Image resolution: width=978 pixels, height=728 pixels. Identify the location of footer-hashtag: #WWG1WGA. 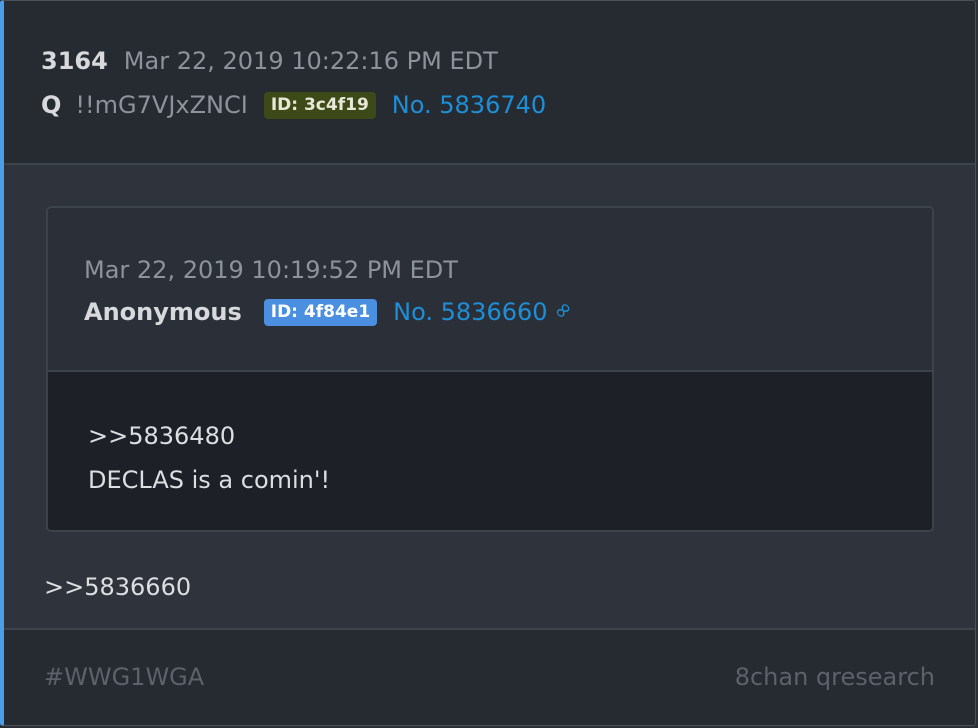
(124, 677).